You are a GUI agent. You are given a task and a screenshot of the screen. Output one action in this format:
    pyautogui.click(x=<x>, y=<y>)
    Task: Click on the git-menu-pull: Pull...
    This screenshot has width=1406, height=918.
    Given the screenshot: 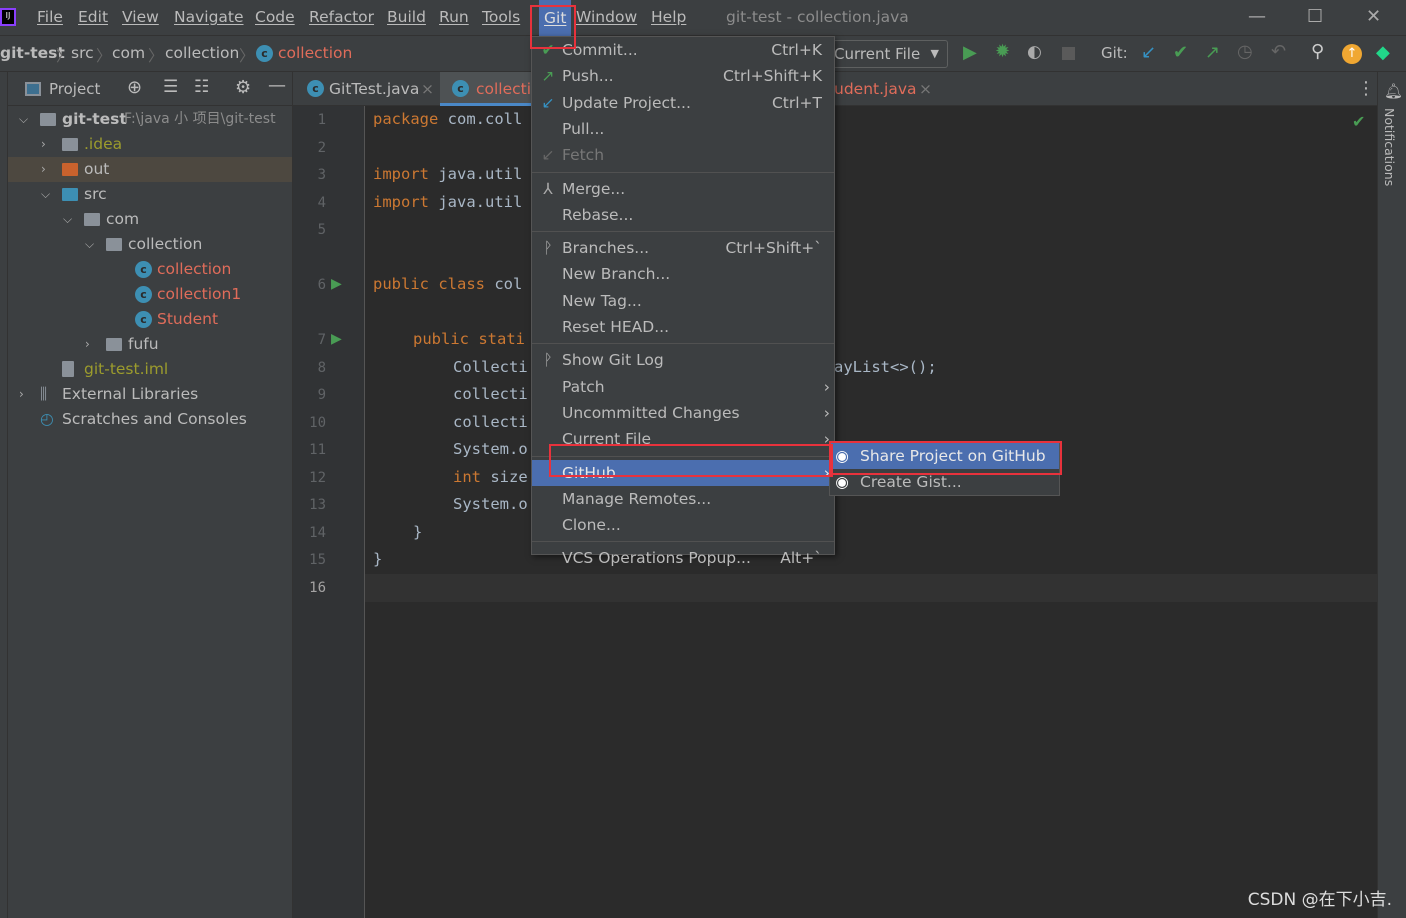 What is the action you would take?
    pyautogui.click(x=683, y=129)
    